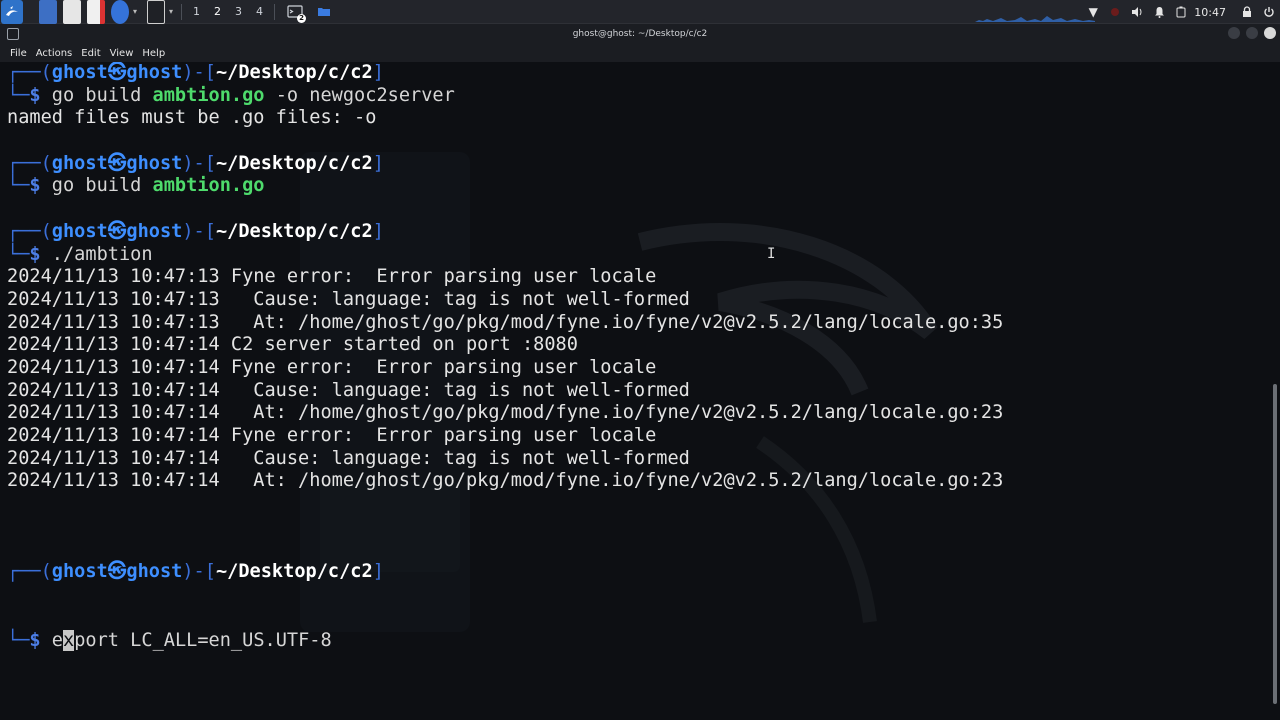 The height and width of the screenshot is (720, 1280). Describe the element at coordinates (1181, 12) in the screenshot. I see `battery-icon` at that location.